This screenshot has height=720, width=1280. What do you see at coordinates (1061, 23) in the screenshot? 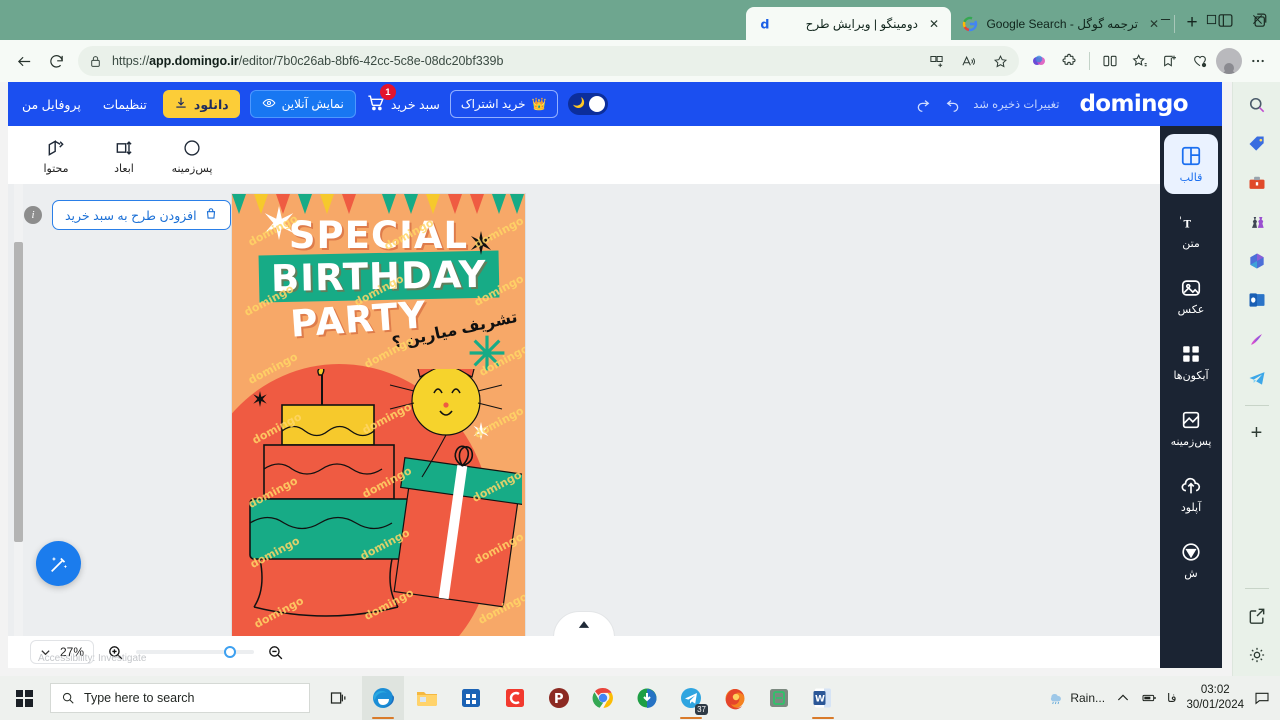
I see `browser-tab-google: ترجمه گوگل - Google Search ✕` at bounding box center [1061, 23].